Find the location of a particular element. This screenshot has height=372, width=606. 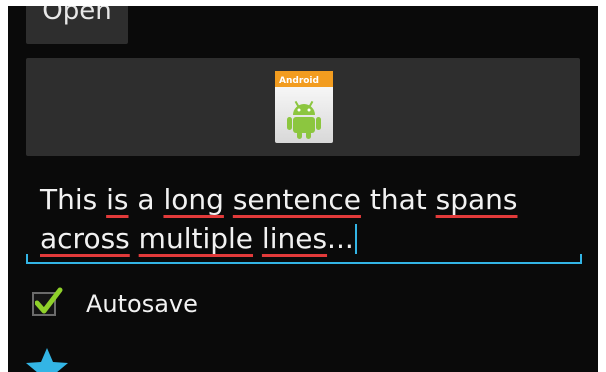

text-line-1: This is a long sentence that spans is located at coordinates (278, 200).